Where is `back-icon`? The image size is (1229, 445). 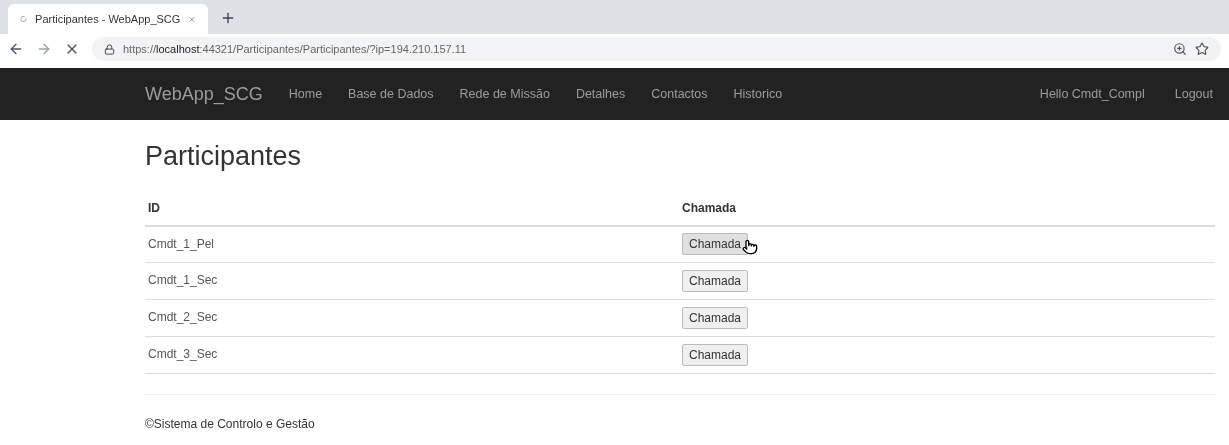 back-icon is located at coordinates (16, 49).